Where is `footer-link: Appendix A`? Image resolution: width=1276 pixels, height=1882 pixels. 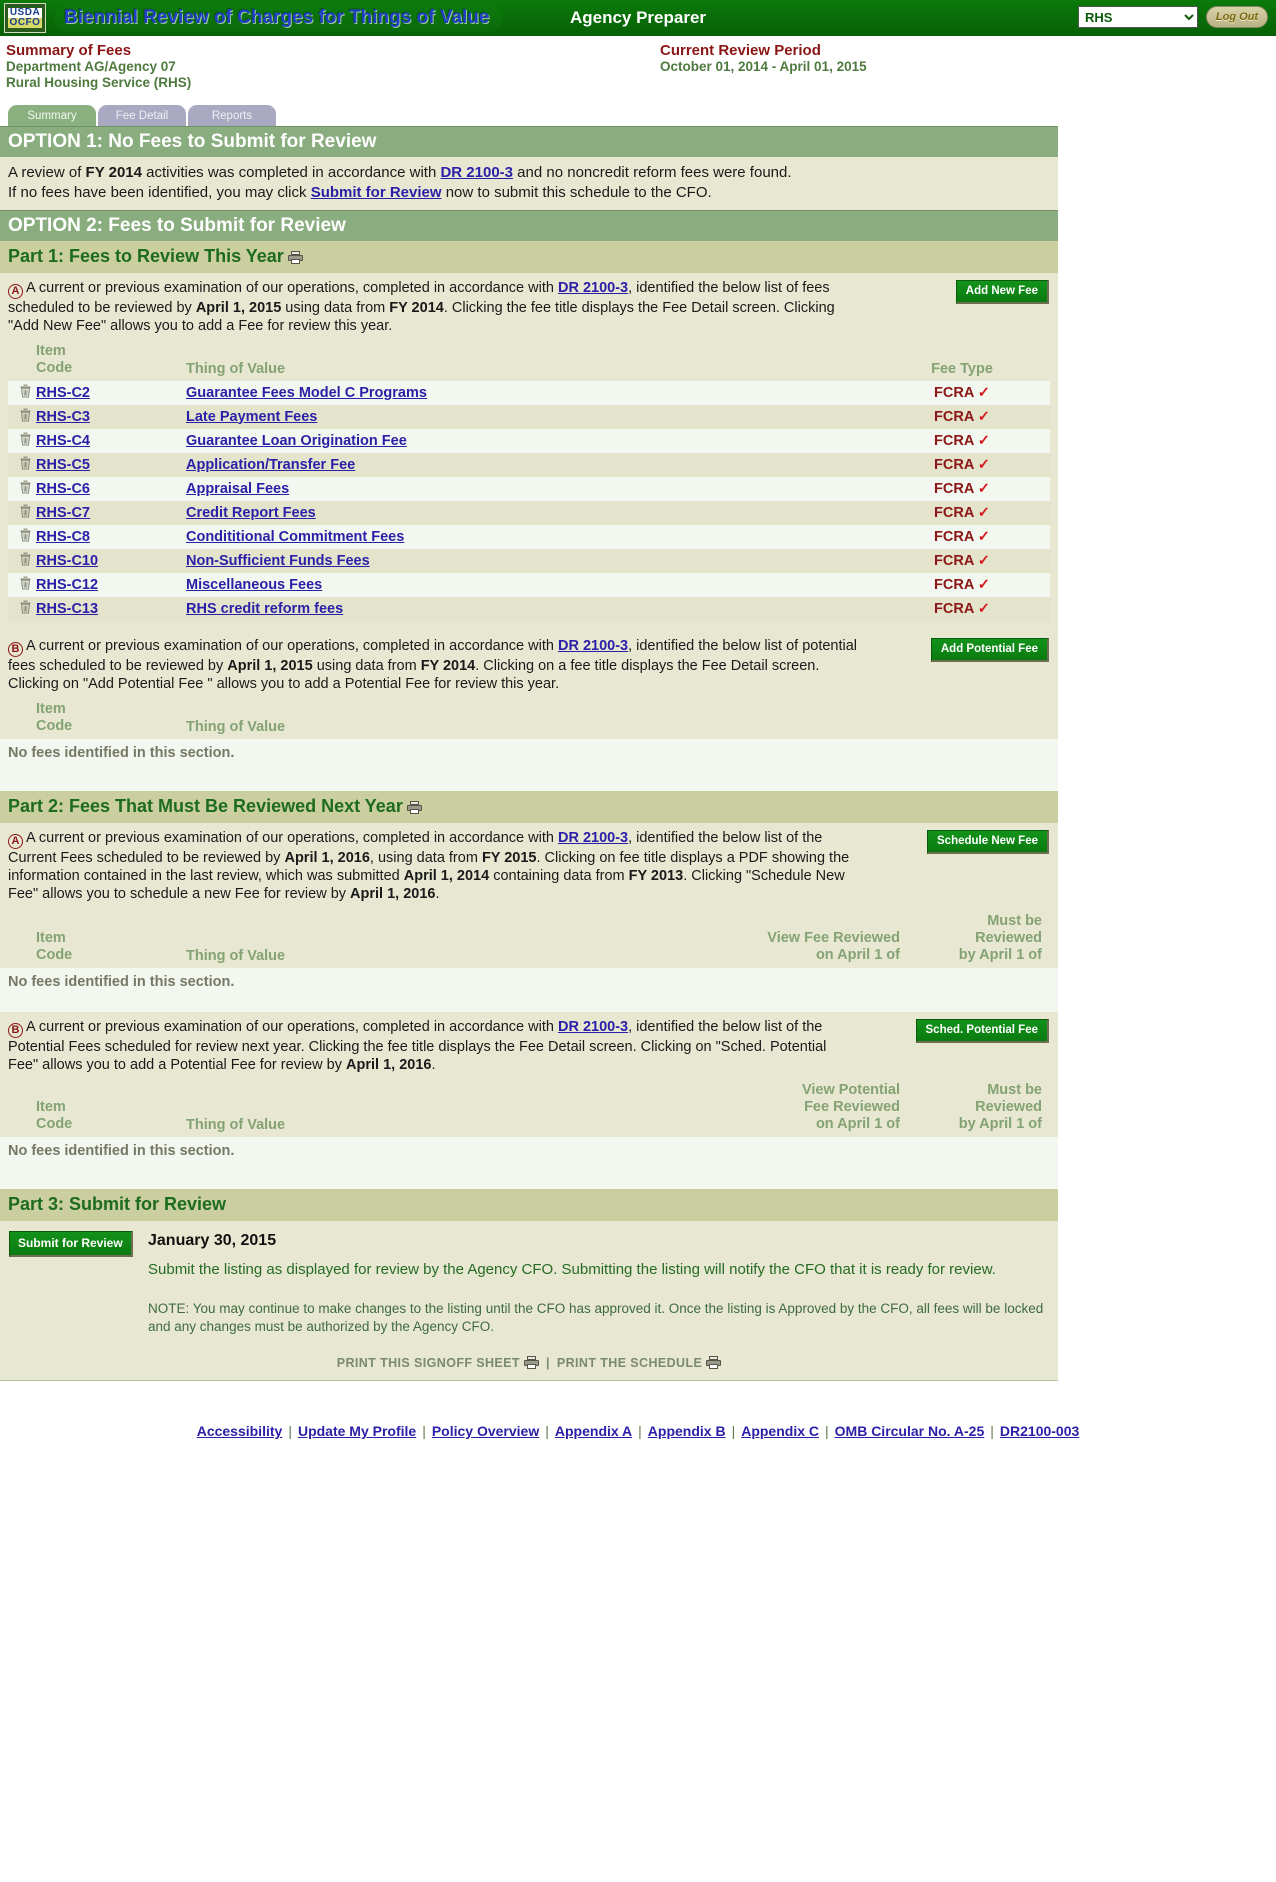
footer-link: Appendix A is located at coordinates (593, 1431).